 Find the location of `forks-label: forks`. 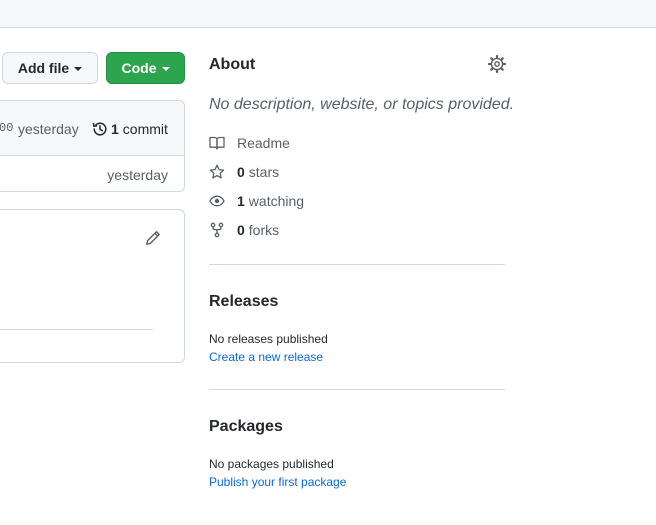

forks-label: forks is located at coordinates (264, 230).